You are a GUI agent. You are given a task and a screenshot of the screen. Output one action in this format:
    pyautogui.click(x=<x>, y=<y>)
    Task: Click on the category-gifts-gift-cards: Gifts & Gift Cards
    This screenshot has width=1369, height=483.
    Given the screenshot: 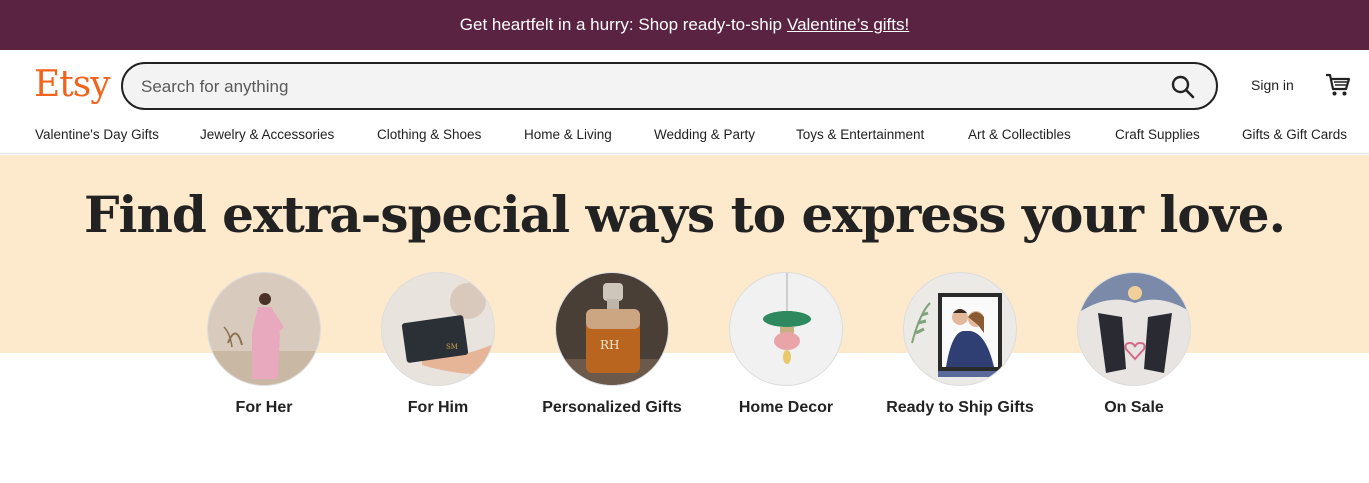 What is the action you would take?
    pyautogui.click(x=1294, y=134)
    